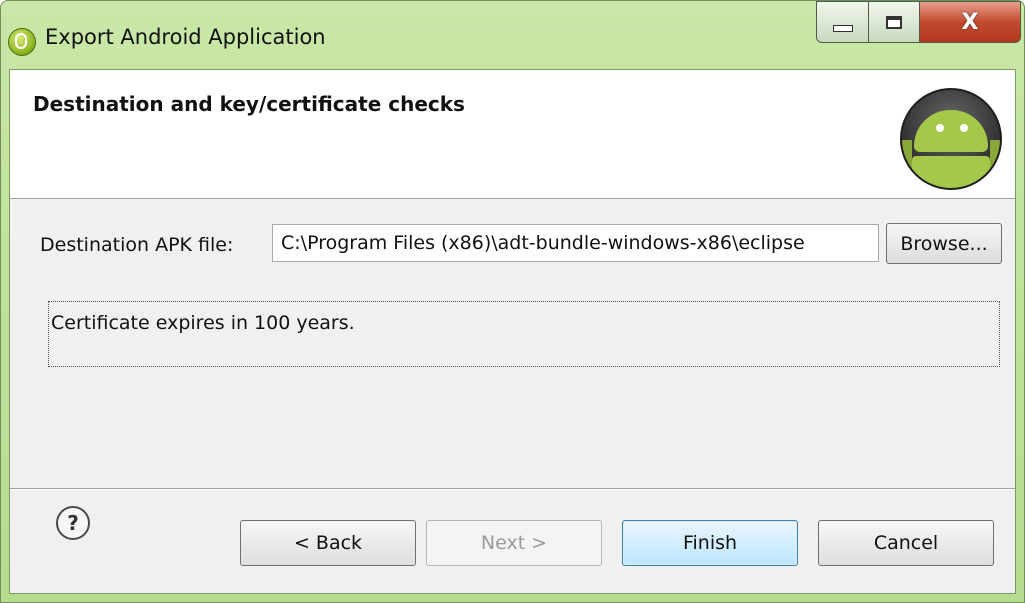  What do you see at coordinates (710, 543) in the screenshot?
I see `finish-button: Finish` at bounding box center [710, 543].